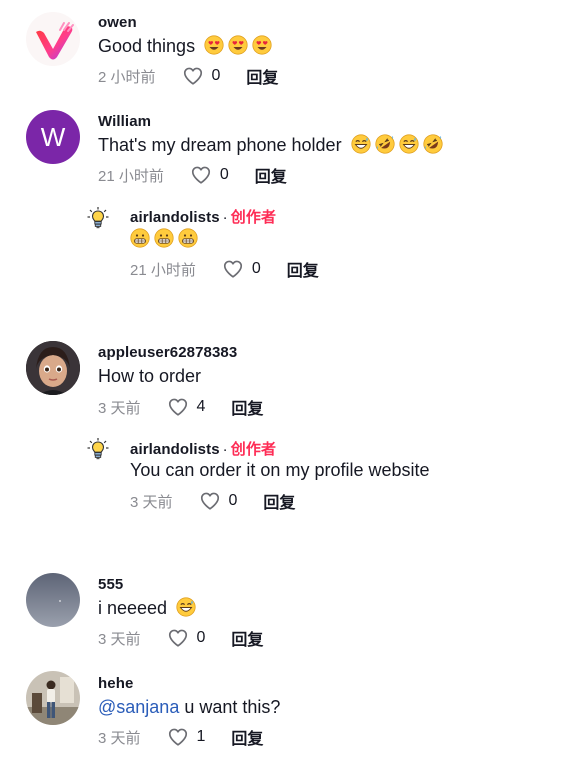 This screenshot has width=569, height=769. Describe the element at coordinates (127, 77) in the screenshot. I see `comment-time: 2 小时前` at that location.